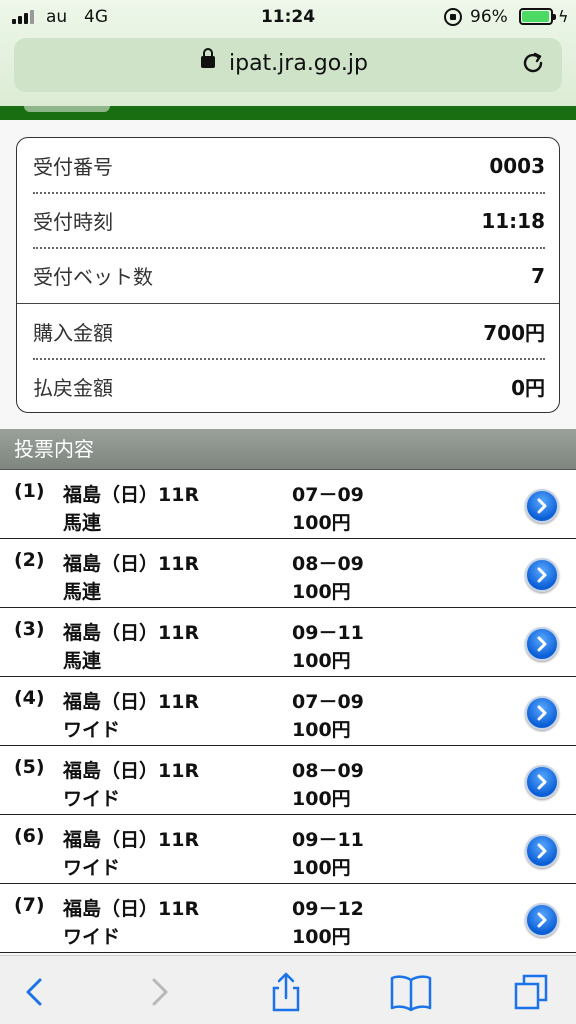 Image resolution: width=576 pixels, height=1024 pixels. Describe the element at coordinates (288, 17) in the screenshot. I see `status-bar: au 4G 11:24 96% ϟ` at that location.